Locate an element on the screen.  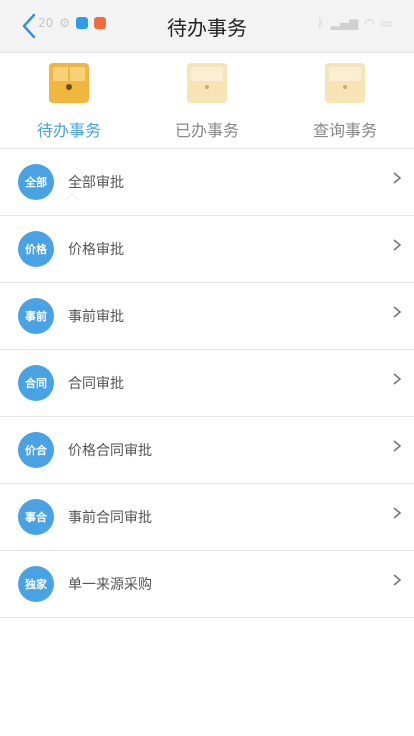
list-item-contract-approval: 合同 合同审批 is located at coordinates (207, 383).